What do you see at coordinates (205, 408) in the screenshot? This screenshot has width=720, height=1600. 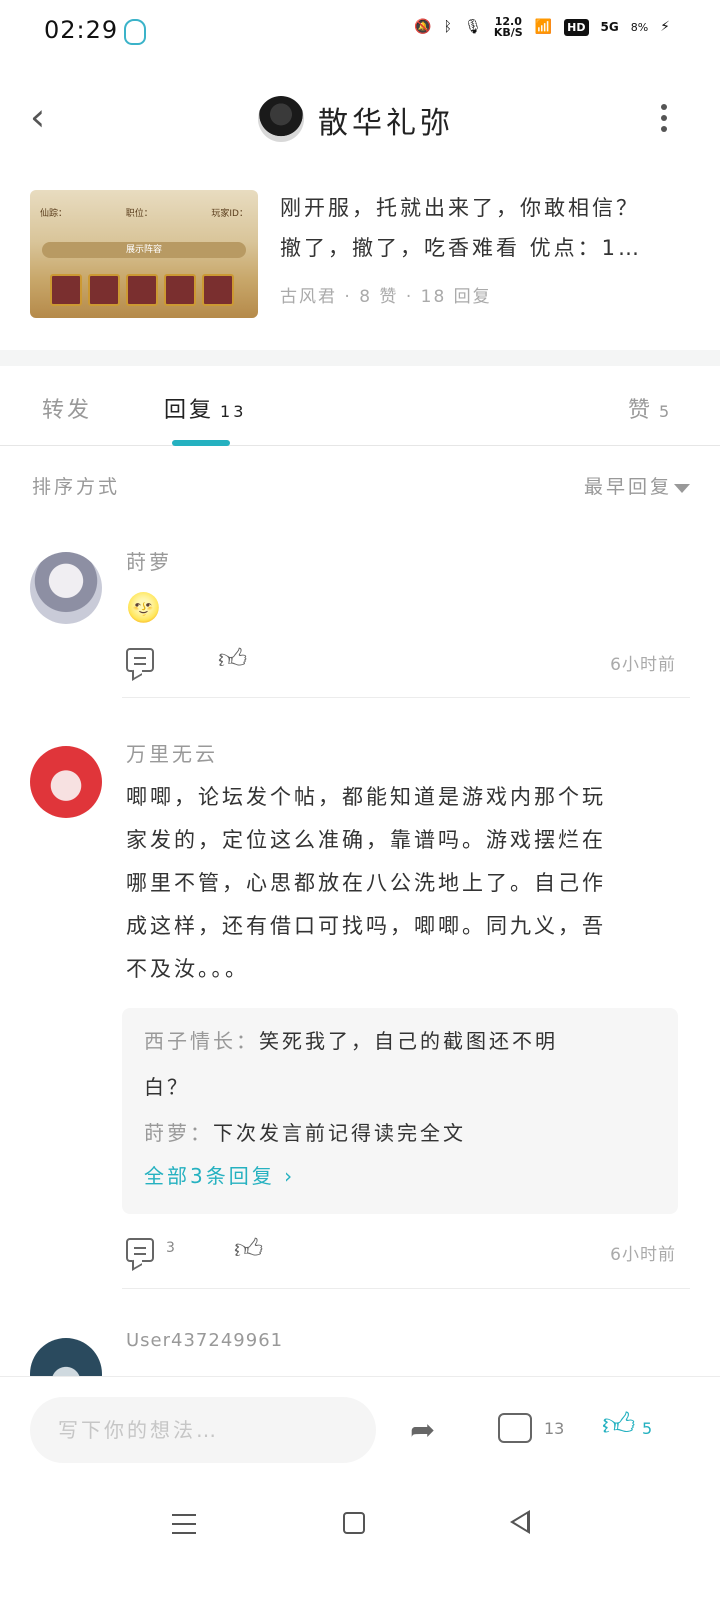 I see `tab-reply: 回复 13` at bounding box center [205, 408].